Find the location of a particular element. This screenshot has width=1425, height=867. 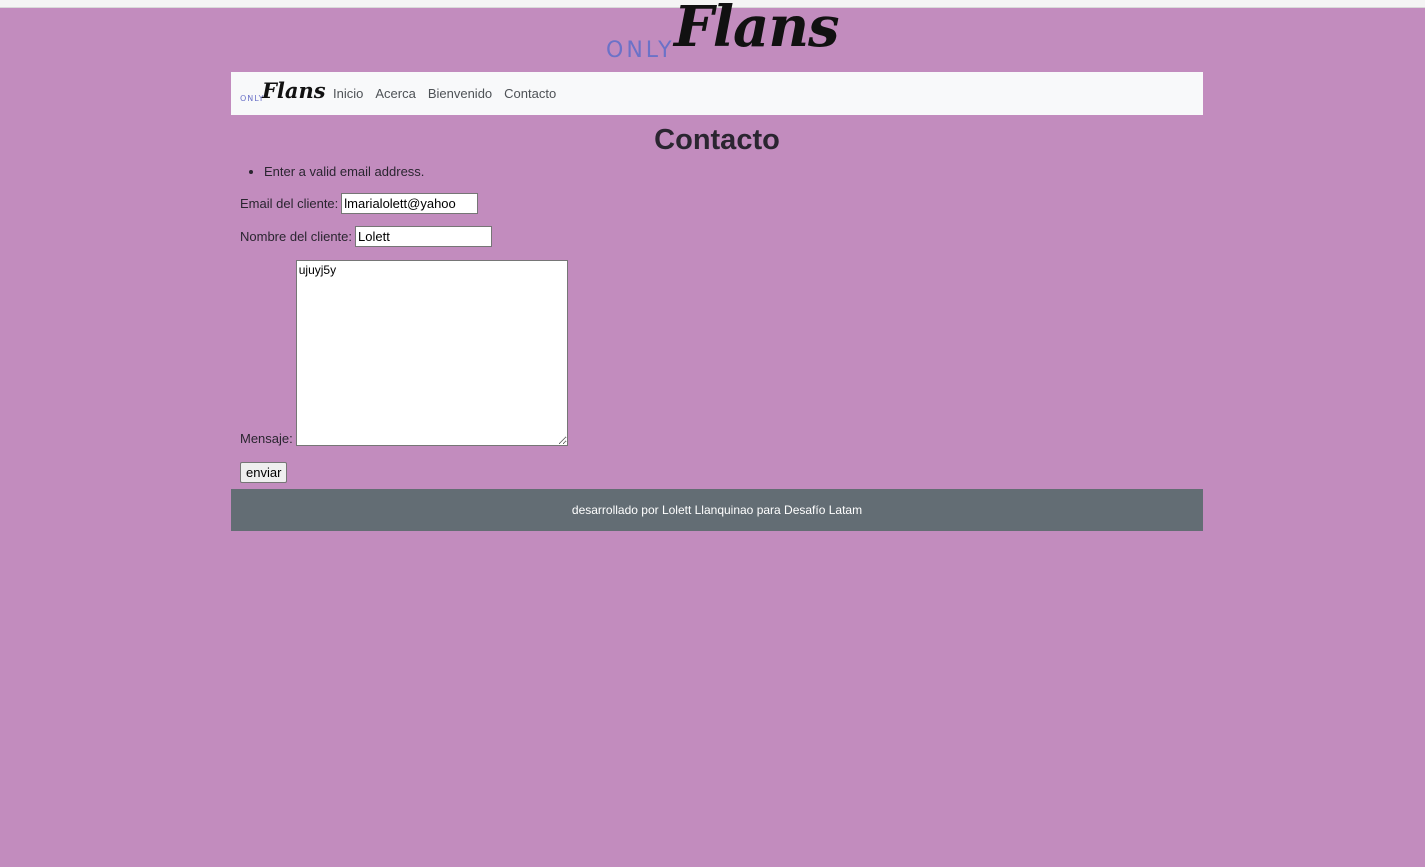

name-label: Nombre del cliente: is located at coordinates (296, 236).